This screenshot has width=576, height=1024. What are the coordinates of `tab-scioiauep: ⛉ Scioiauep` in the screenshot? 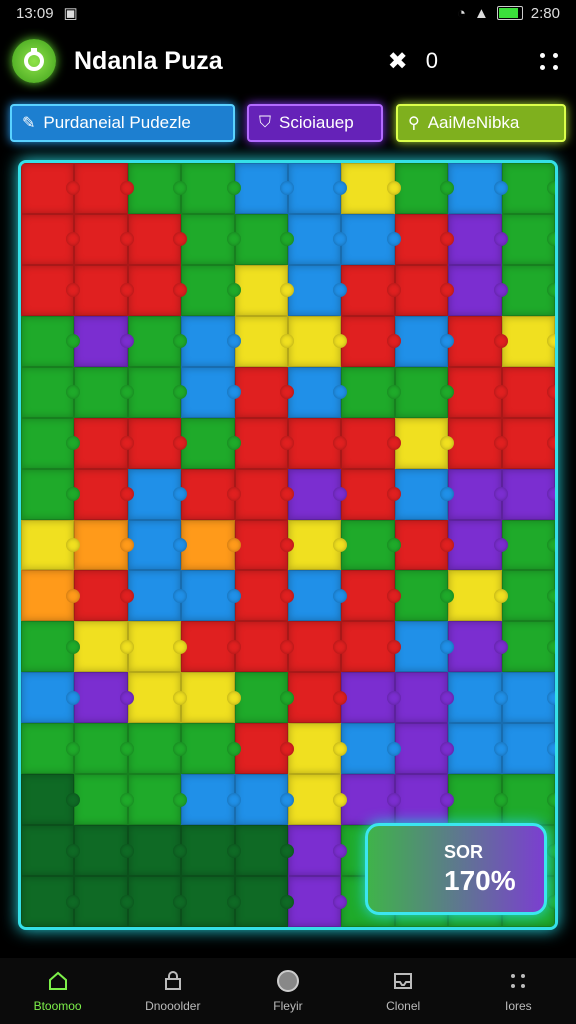 It's located at (315, 123).